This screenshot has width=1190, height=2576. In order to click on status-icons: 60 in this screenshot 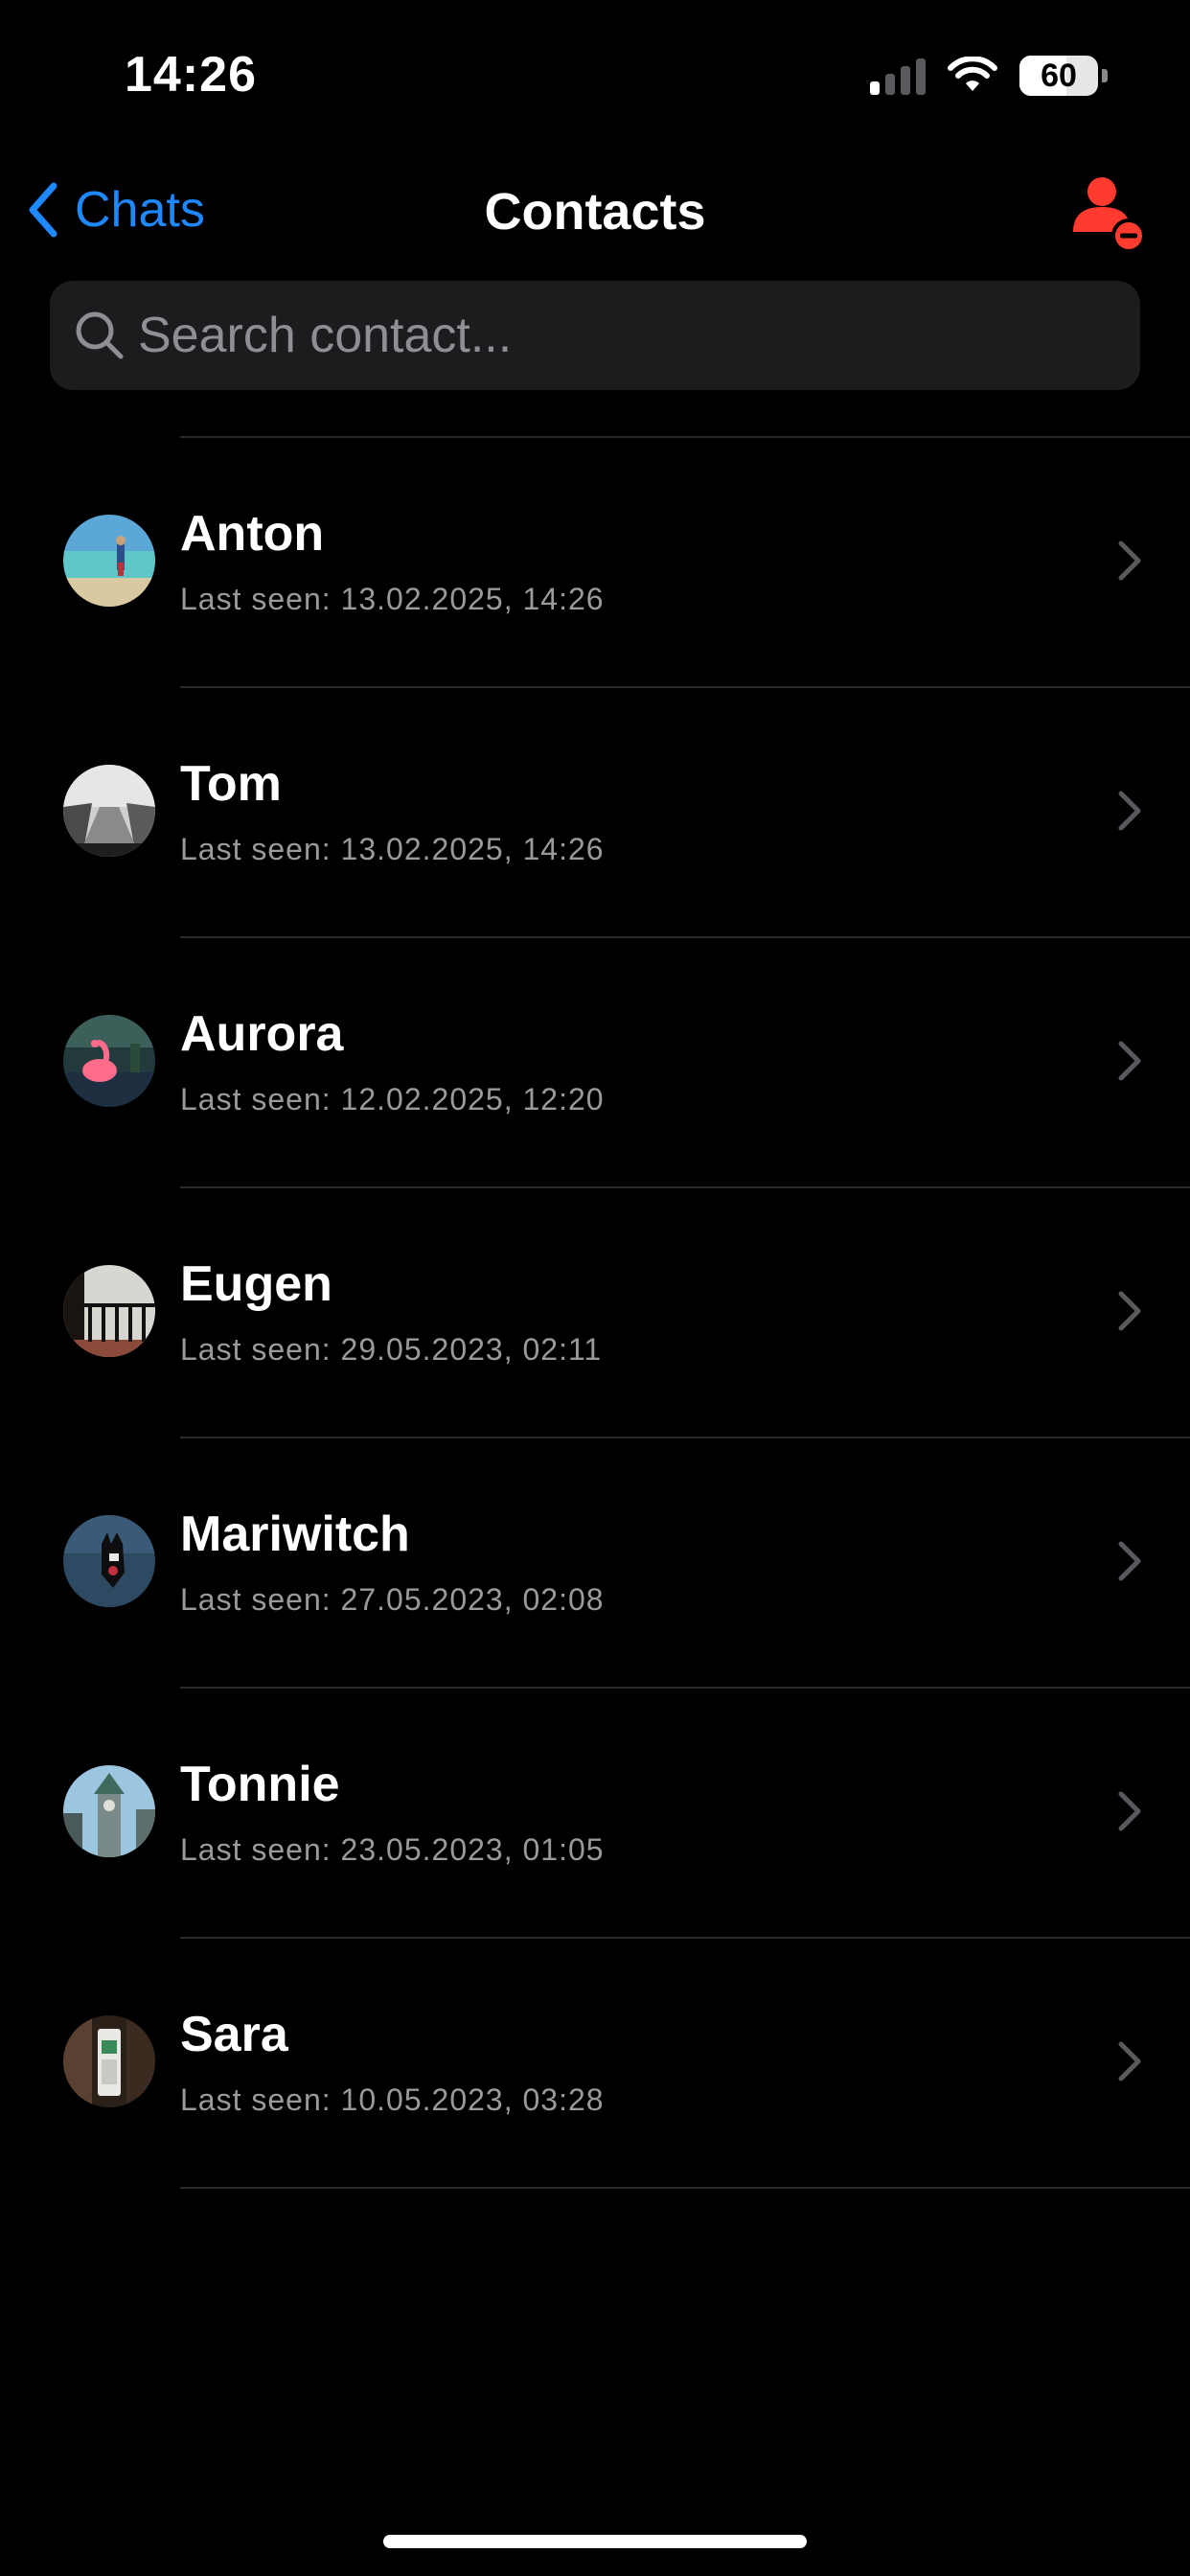, I will do `click(989, 76)`.